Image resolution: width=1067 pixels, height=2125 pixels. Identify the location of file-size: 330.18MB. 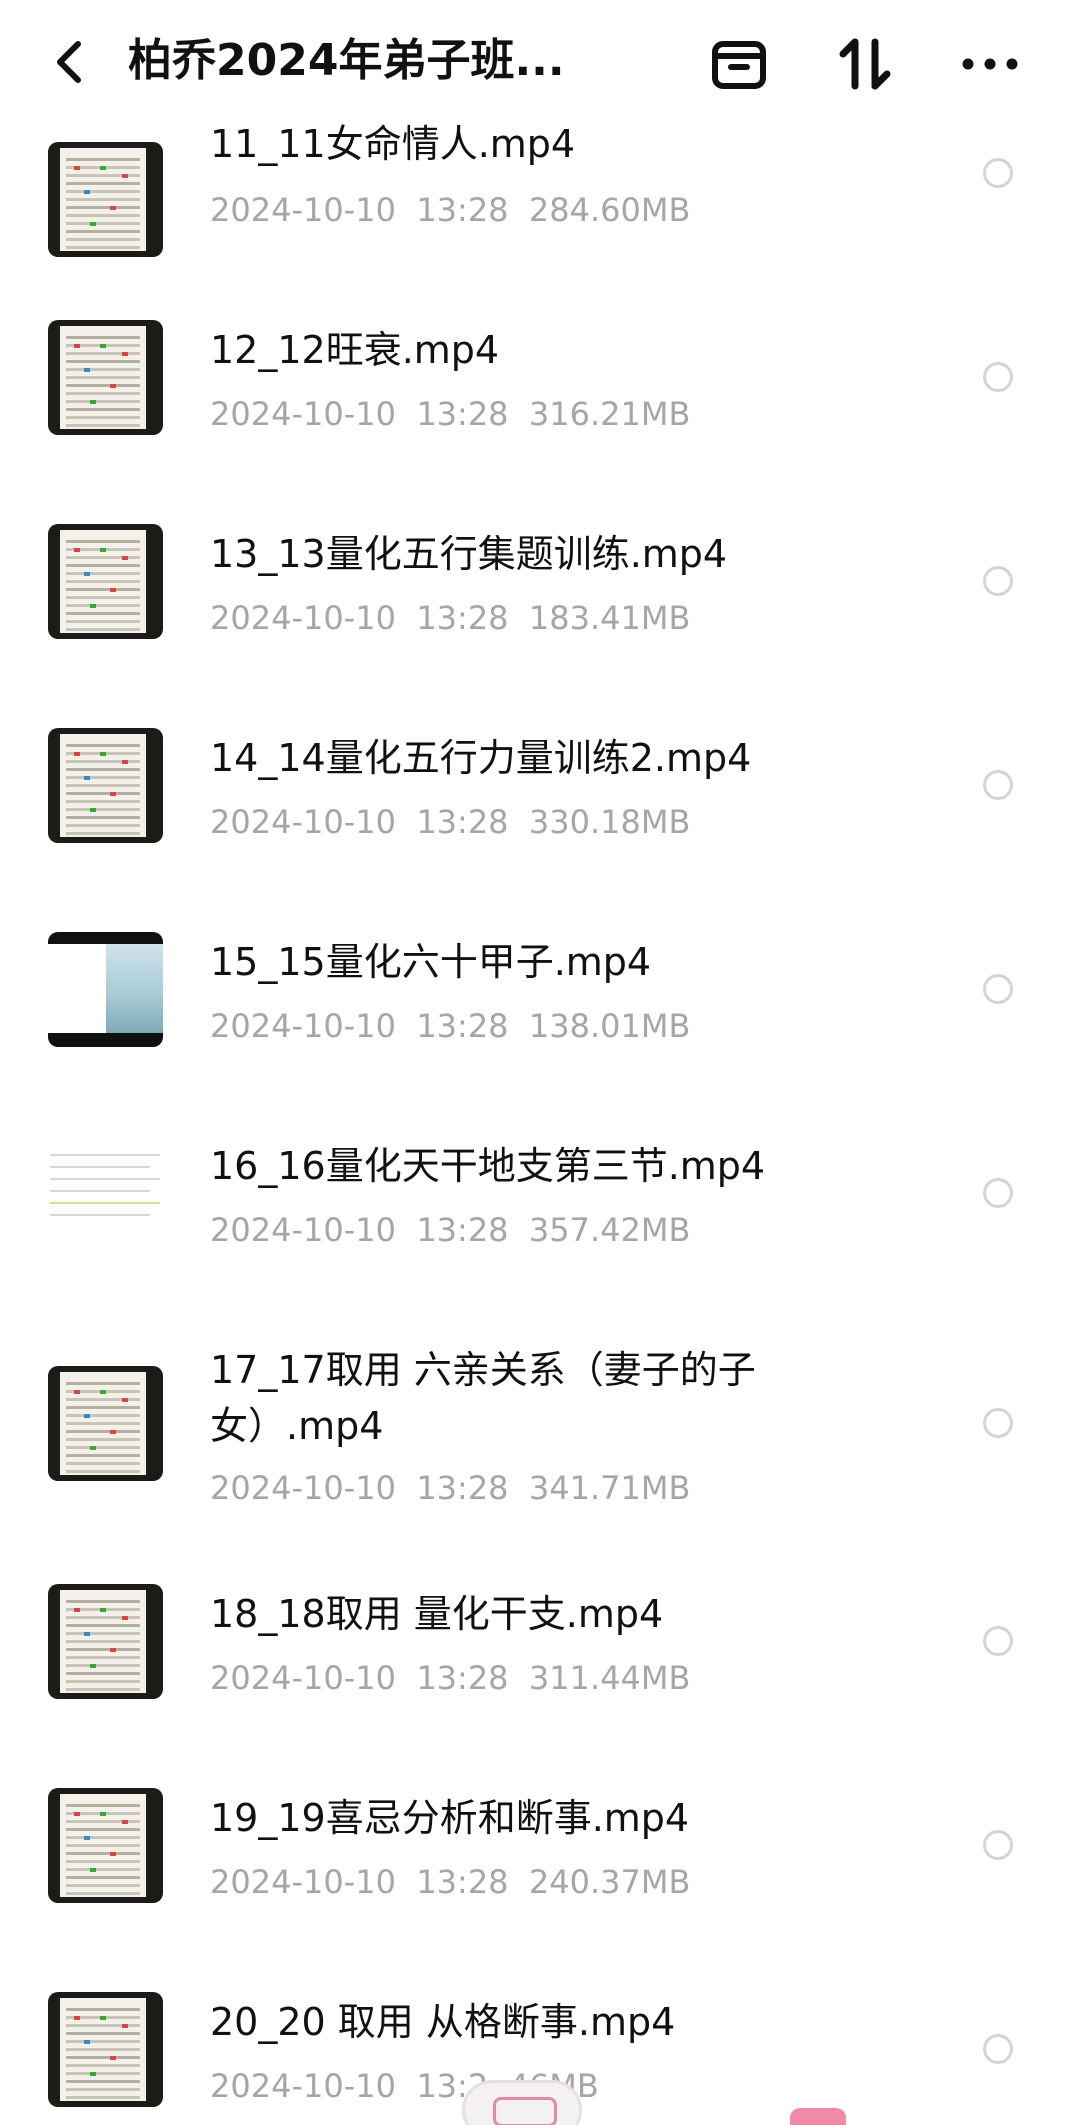
(609, 822).